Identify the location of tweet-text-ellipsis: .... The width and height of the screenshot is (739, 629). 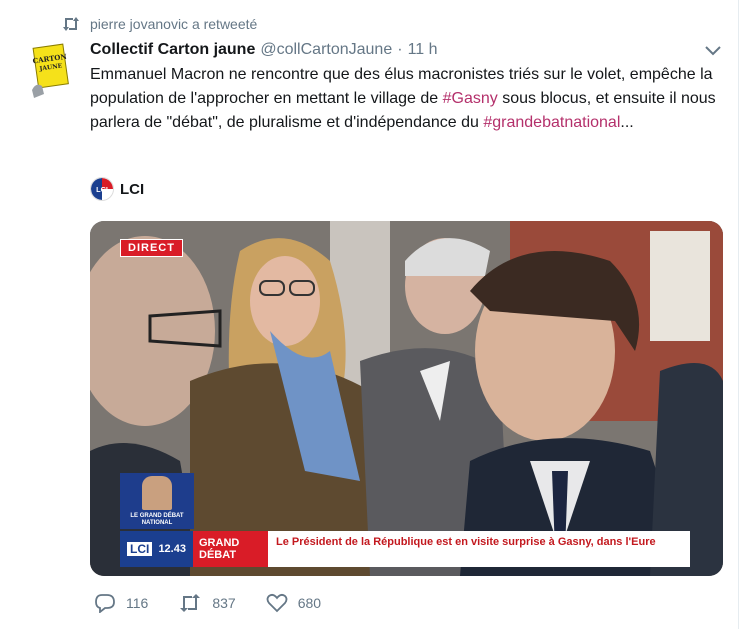
(627, 122).